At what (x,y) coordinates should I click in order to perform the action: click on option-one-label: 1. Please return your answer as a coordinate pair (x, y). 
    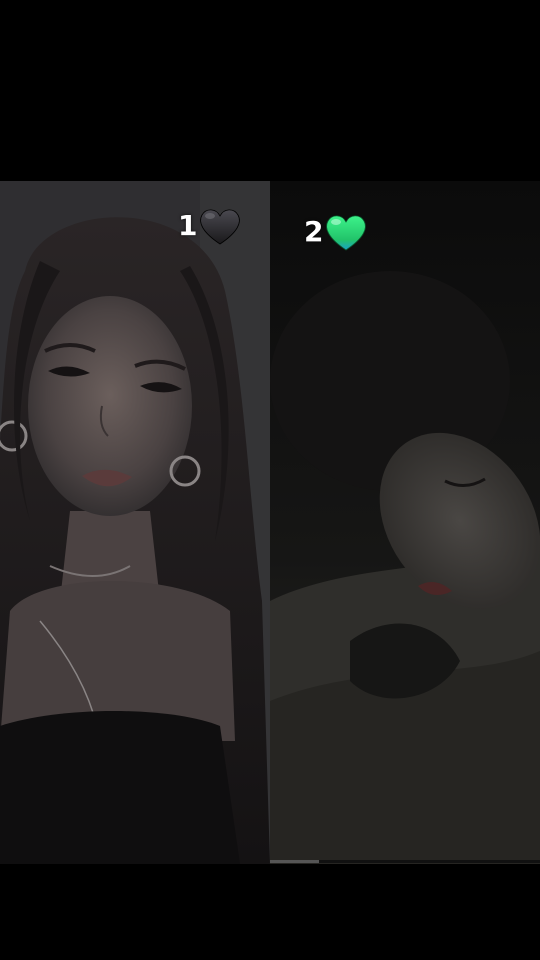
    Looking at the image, I should click on (210, 226).